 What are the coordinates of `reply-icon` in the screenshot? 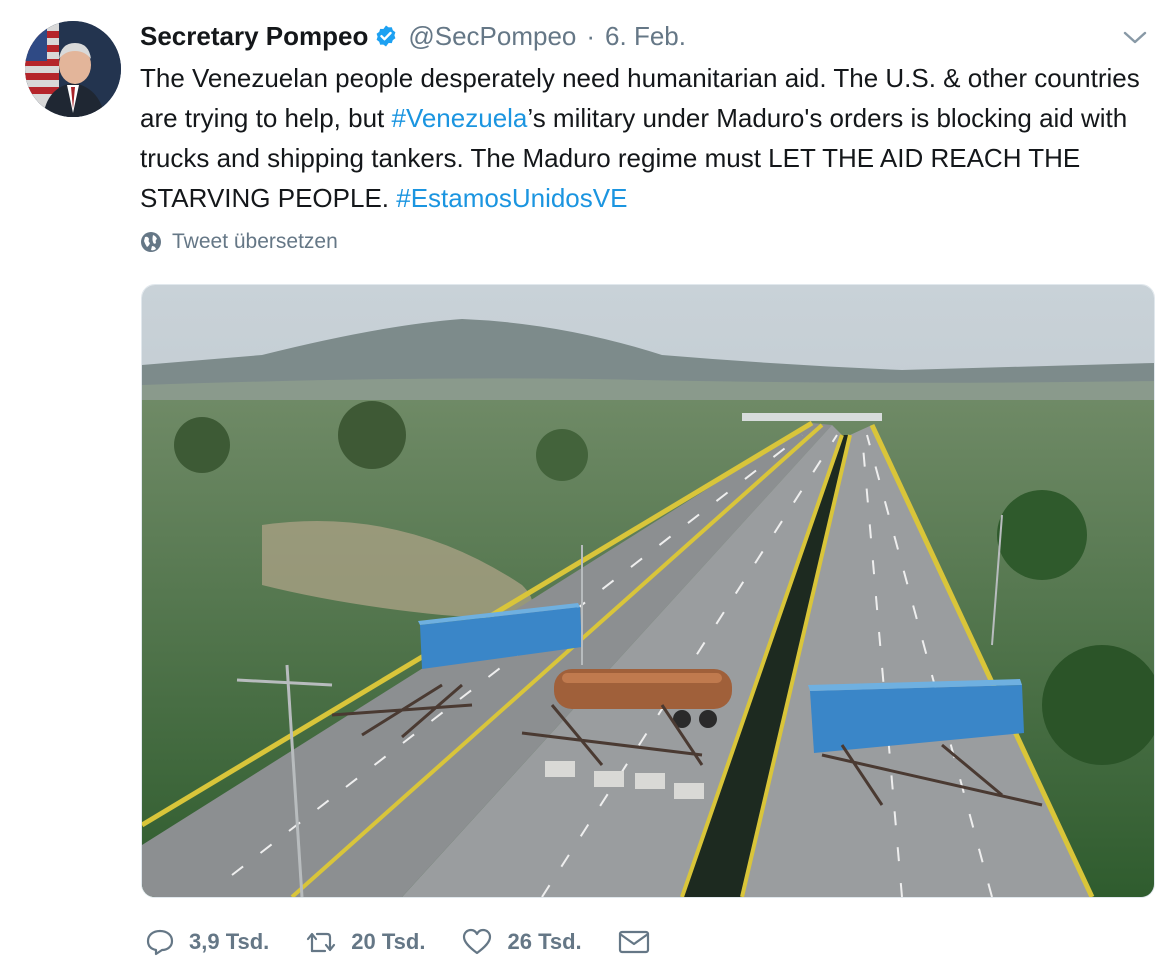 It's located at (160, 942).